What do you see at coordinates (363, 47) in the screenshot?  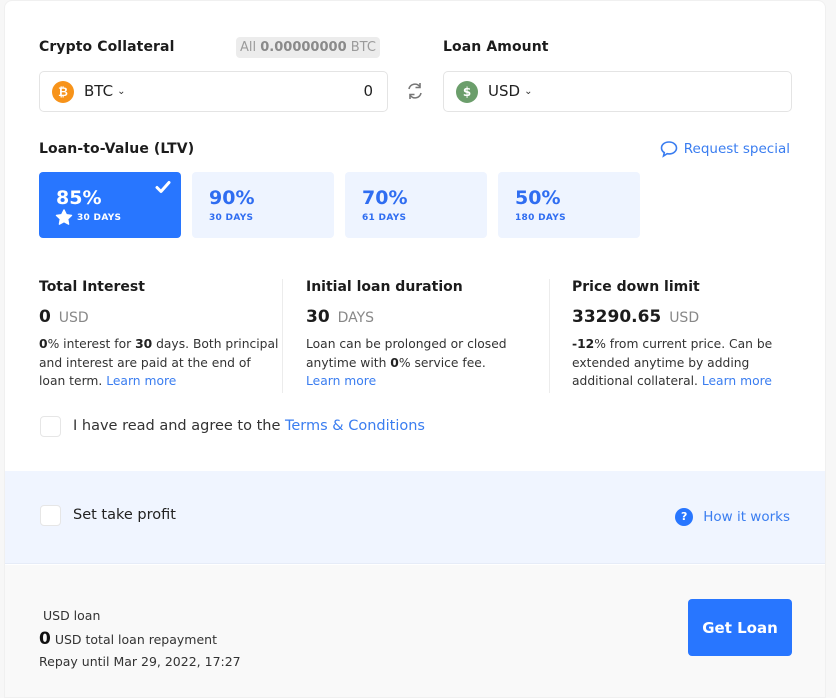 I see `all-unit: BTC` at bounding box center [363, 47].